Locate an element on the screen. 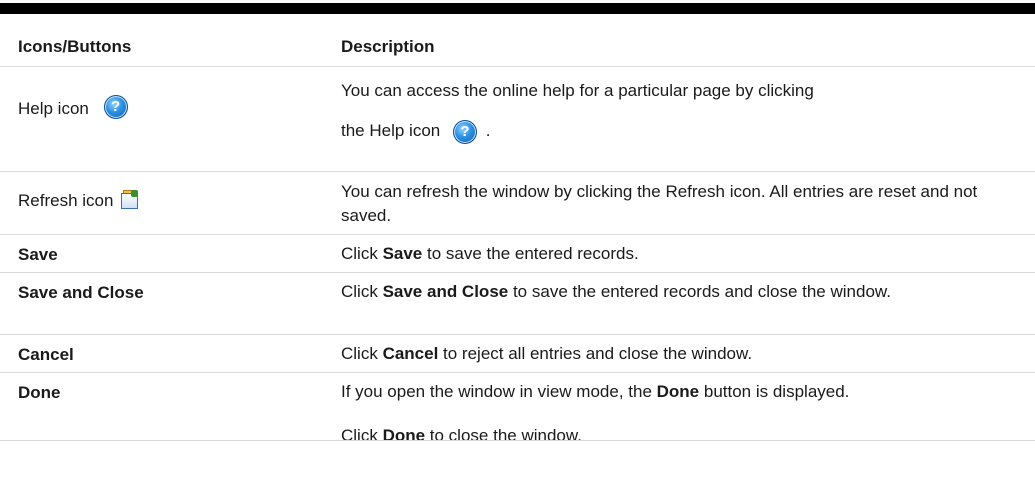 The image size is (1035, 502). table-top-rule is located at coordinates (517, 8).